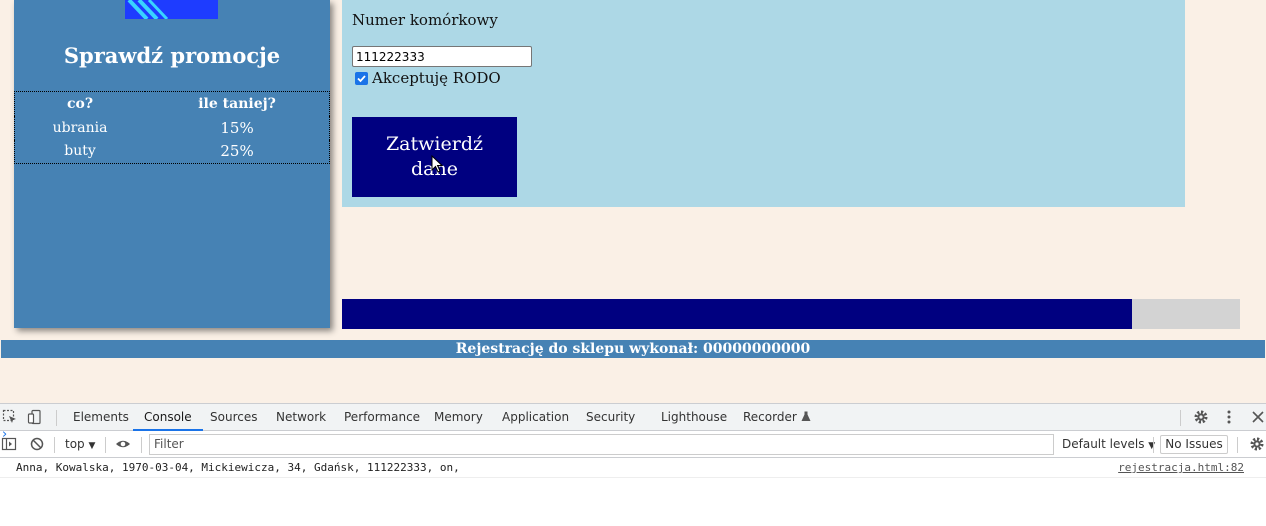 The image size is (1266, 526). I want to click on progress-fill, so click(737, 314).